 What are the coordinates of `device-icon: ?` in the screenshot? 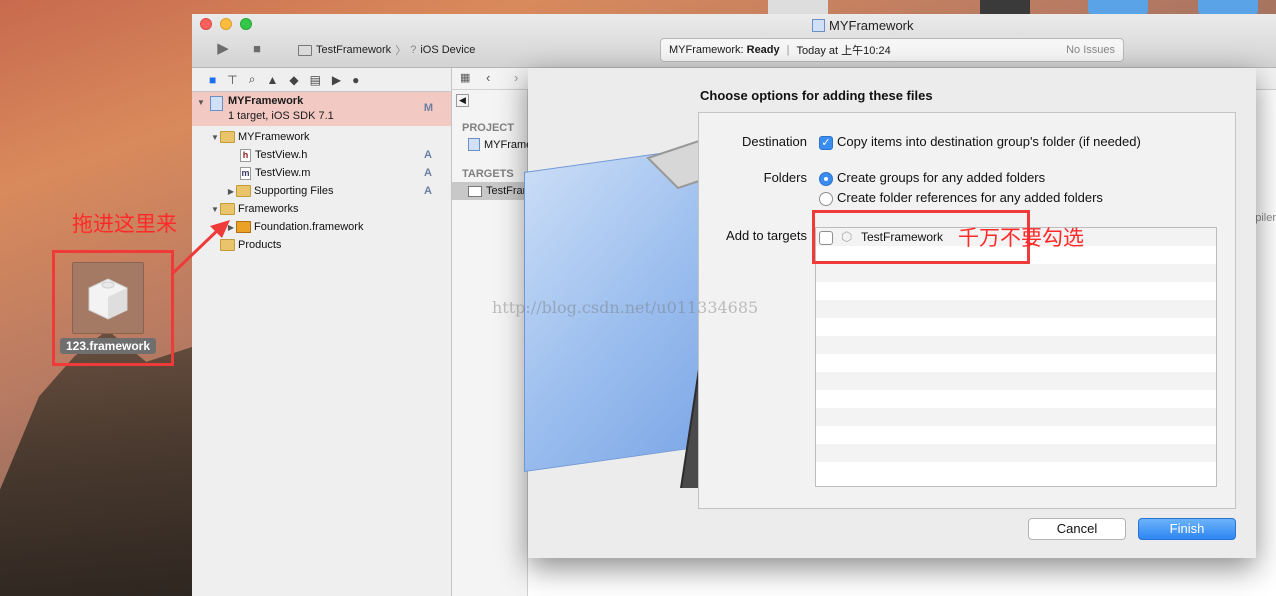 It's located at (413, 50).